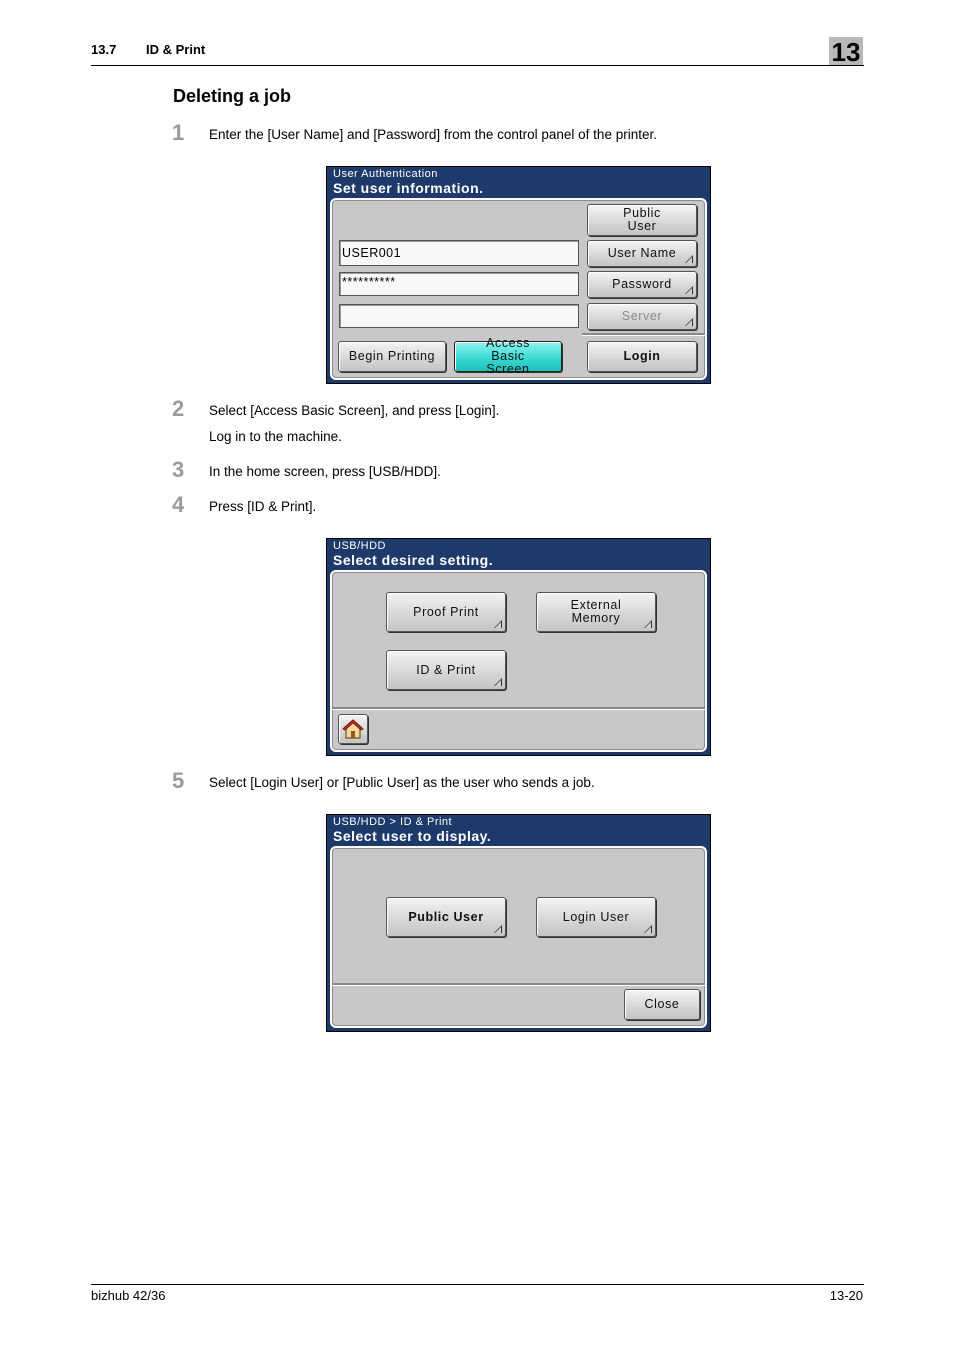 The image size is (954, 1350). Describe the element at coordinates (846, 1295) in the screenshot. I see `footer-page-number: 13-20` at that location.